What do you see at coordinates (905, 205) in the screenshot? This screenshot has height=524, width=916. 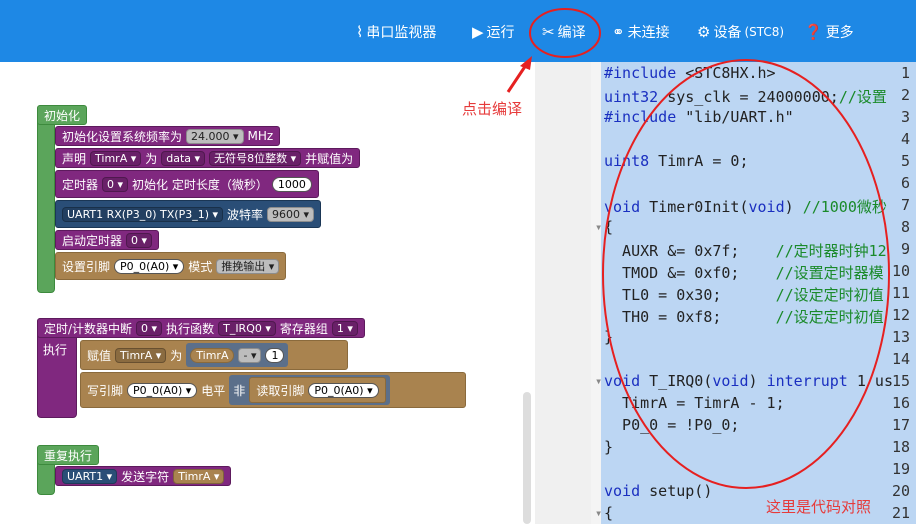 I see `line-number: 7` at bounding box center [905, 205].